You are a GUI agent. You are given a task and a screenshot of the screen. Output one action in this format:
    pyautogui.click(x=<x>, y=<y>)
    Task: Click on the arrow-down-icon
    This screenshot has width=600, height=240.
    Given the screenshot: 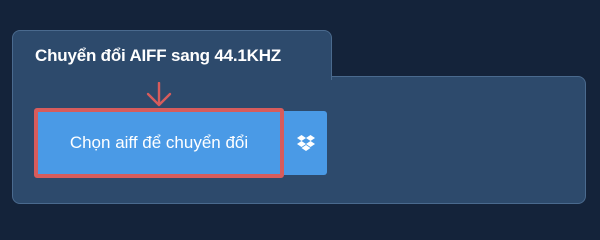 What is the action you would take?
    pyautogui.click(x=159, y=94)
    